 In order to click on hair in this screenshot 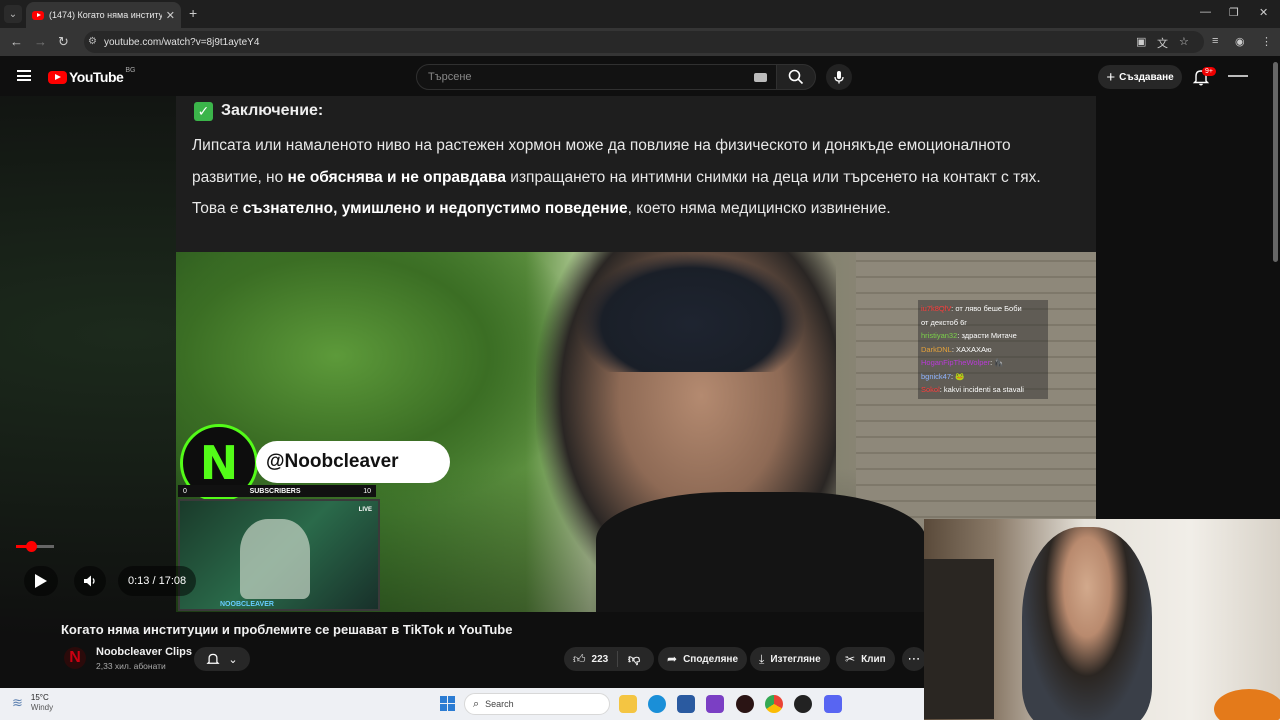, I will do `click(691, 312)`.